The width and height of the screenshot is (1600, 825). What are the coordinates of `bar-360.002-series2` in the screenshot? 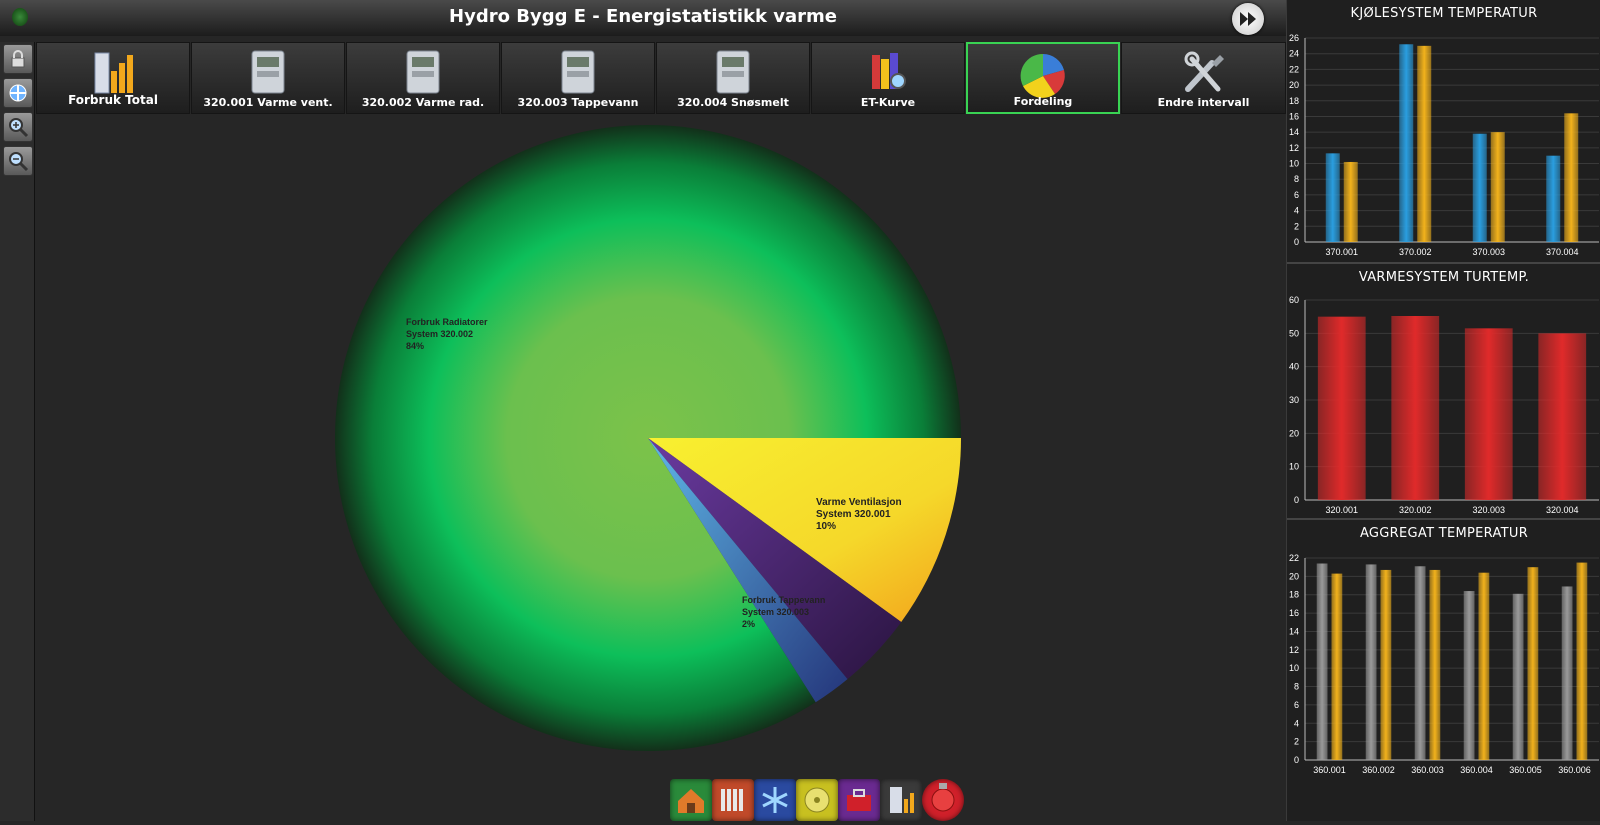 It's located at (1386, 664).